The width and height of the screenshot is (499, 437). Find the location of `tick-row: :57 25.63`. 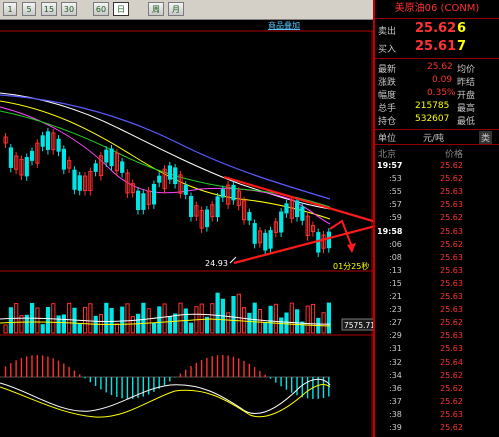

tick-row: :57 25.63 is located at coordinates (437, 206).